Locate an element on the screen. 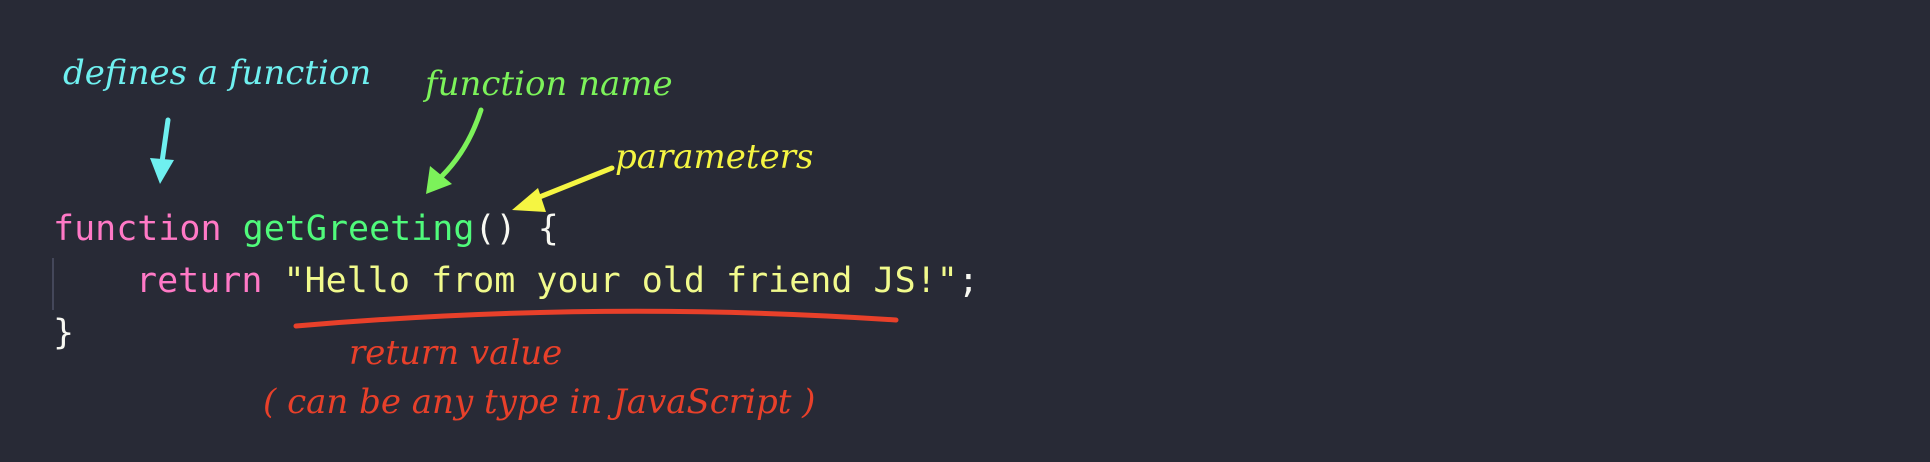  function-name: getGreeting is located at coordinates (358, 229).